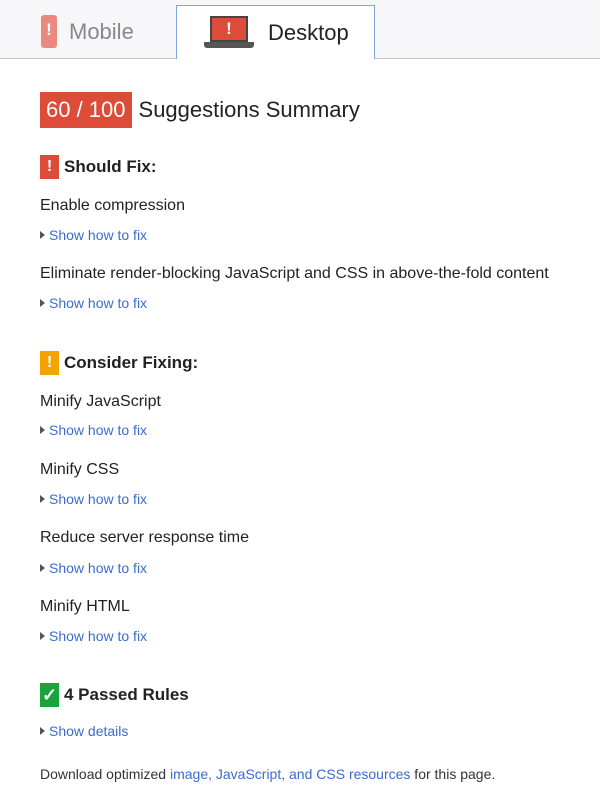 The height and width of the screenshot is (791, 600). What do you see at coordinates (453, 774) in the screenshot?
I see `footer-suffix: for this page.` at bounding box center [453, 774].